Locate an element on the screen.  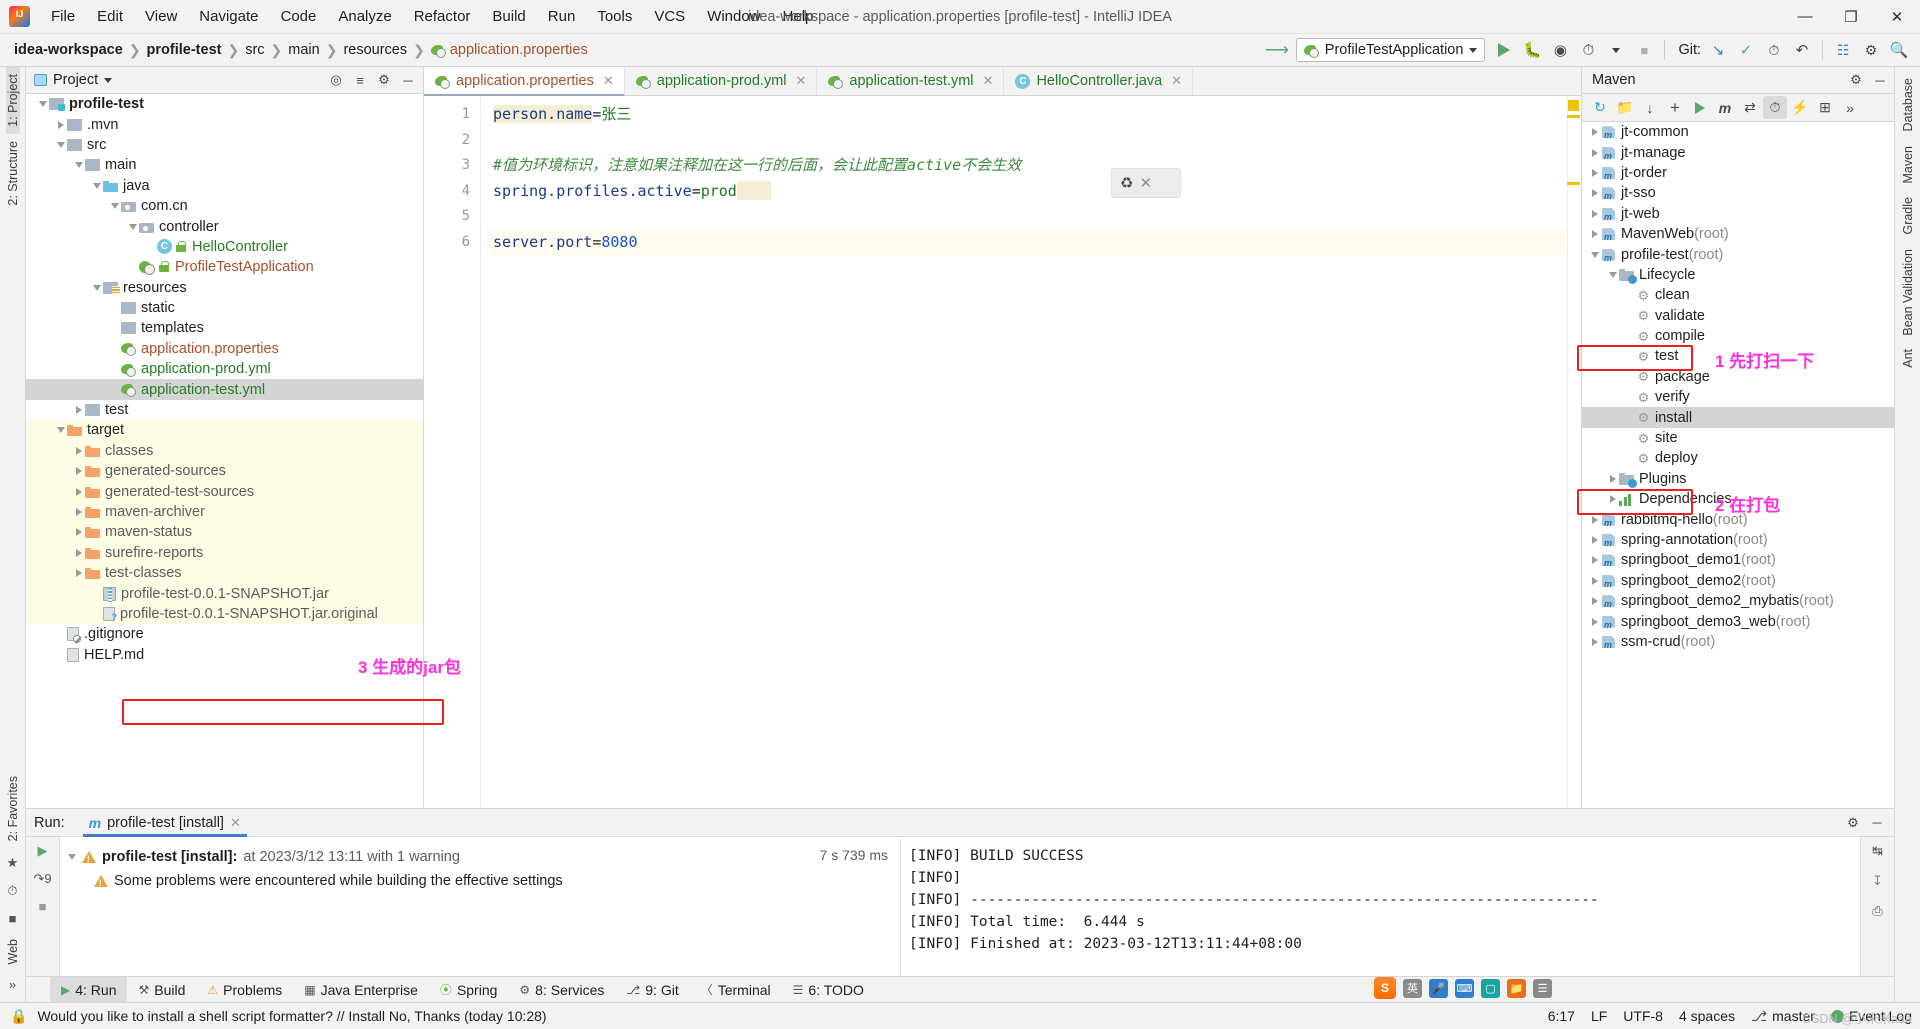
jump-to-console-icon: ↷9 is located at coordinates (42, 879).